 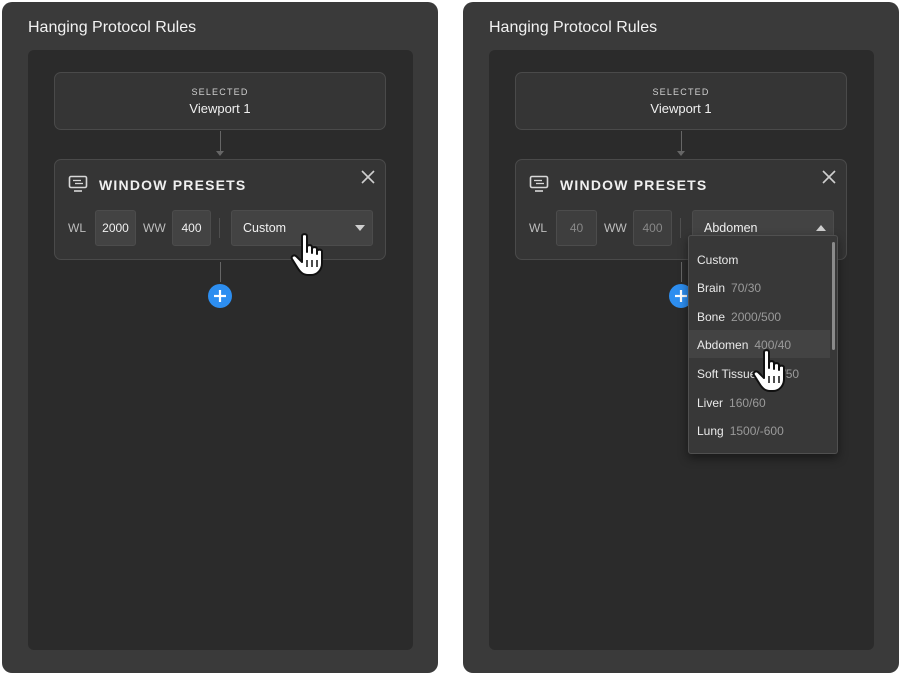 I want to click on option-name: Soft Tissue, so click(x=727, y=374).